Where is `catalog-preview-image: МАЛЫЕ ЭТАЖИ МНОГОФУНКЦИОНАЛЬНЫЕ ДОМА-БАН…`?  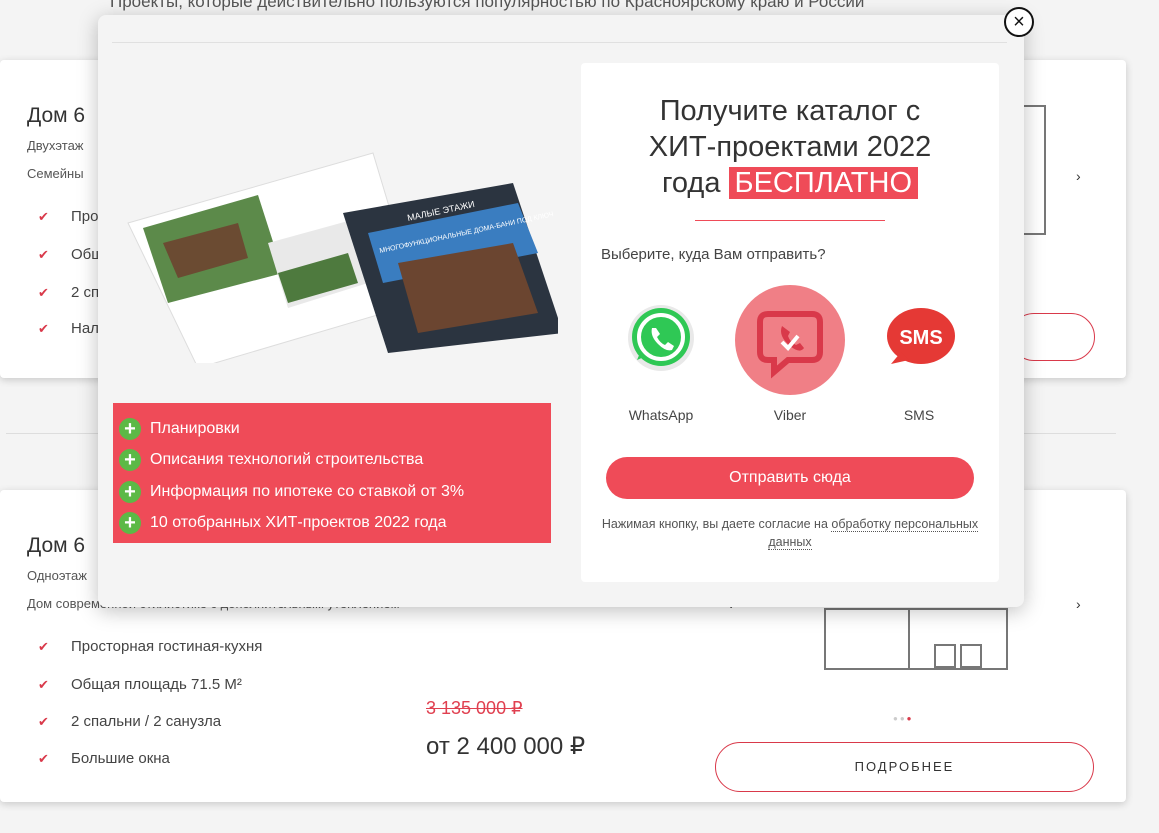
catalog-preview-image: МАЛЫЕ ЭТАЖИ МНОГОФУНКЦИОНАЛЬНЫЕ ДОМА-БАН… is located at coordinates (342, 257).